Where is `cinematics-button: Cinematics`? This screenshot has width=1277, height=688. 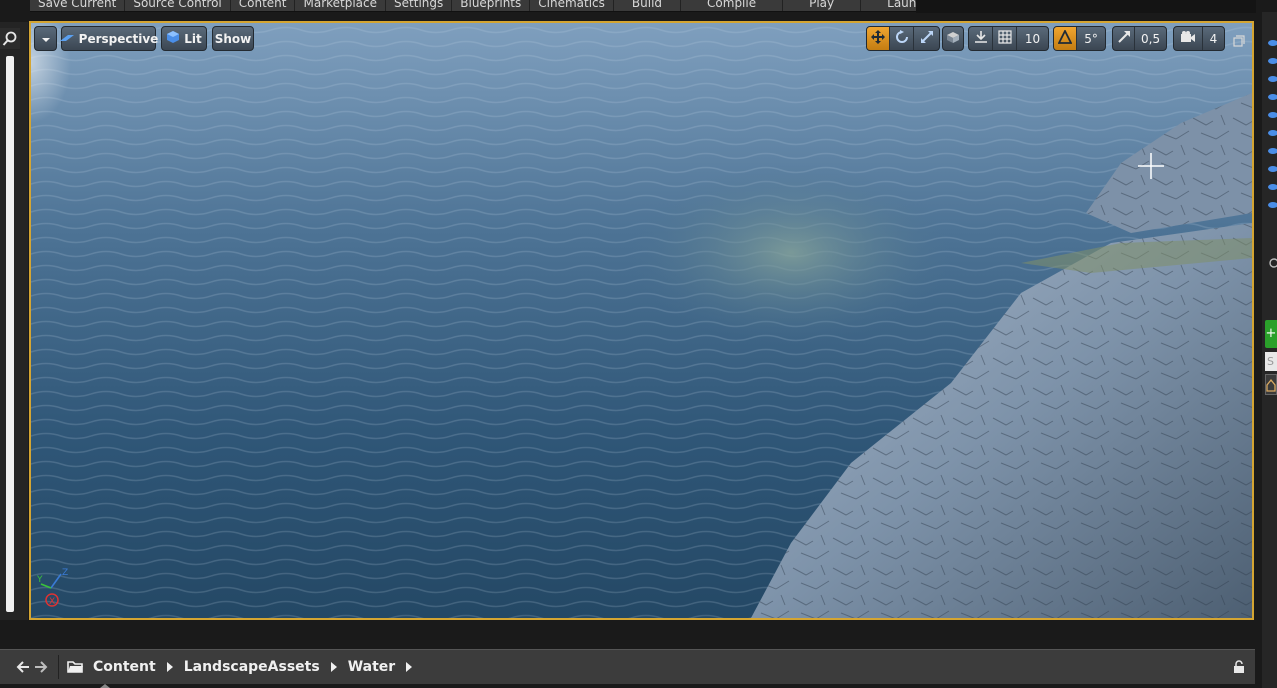
cinematics-button: Cinematics is located at coordinates (572, 5).